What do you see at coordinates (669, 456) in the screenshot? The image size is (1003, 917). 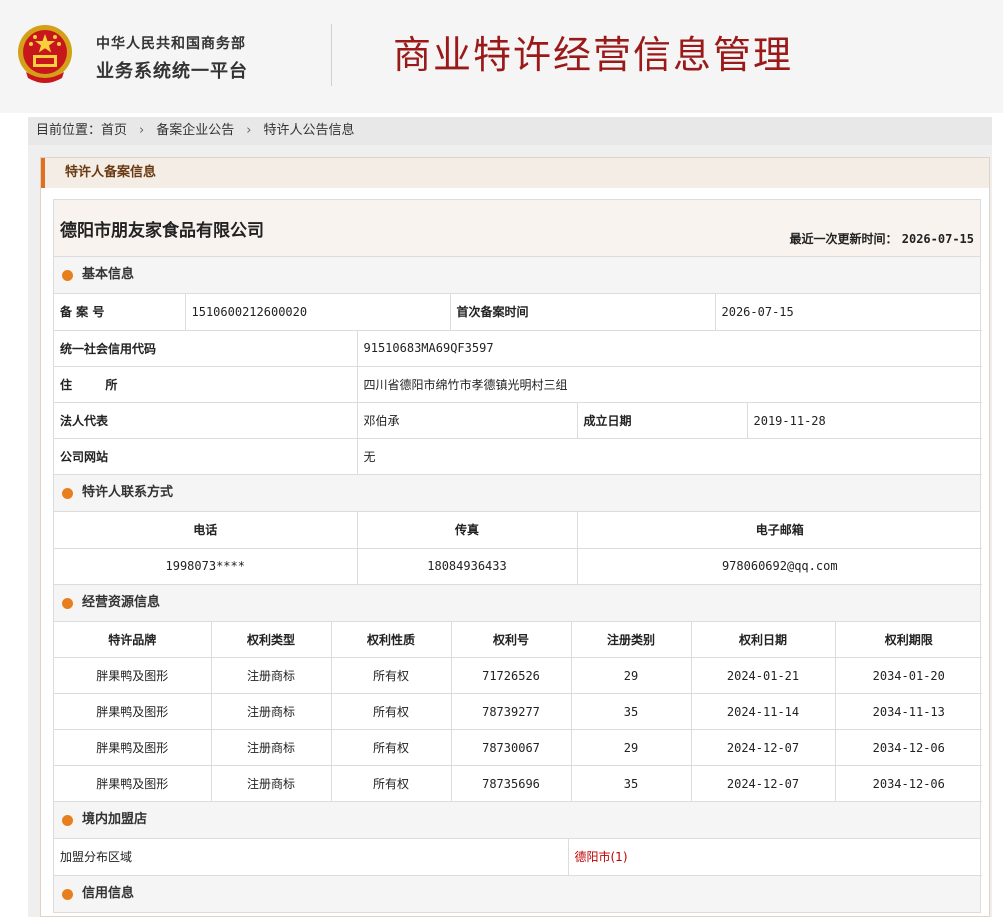 I see `website-value: 无` at bounding box center [669, 456].